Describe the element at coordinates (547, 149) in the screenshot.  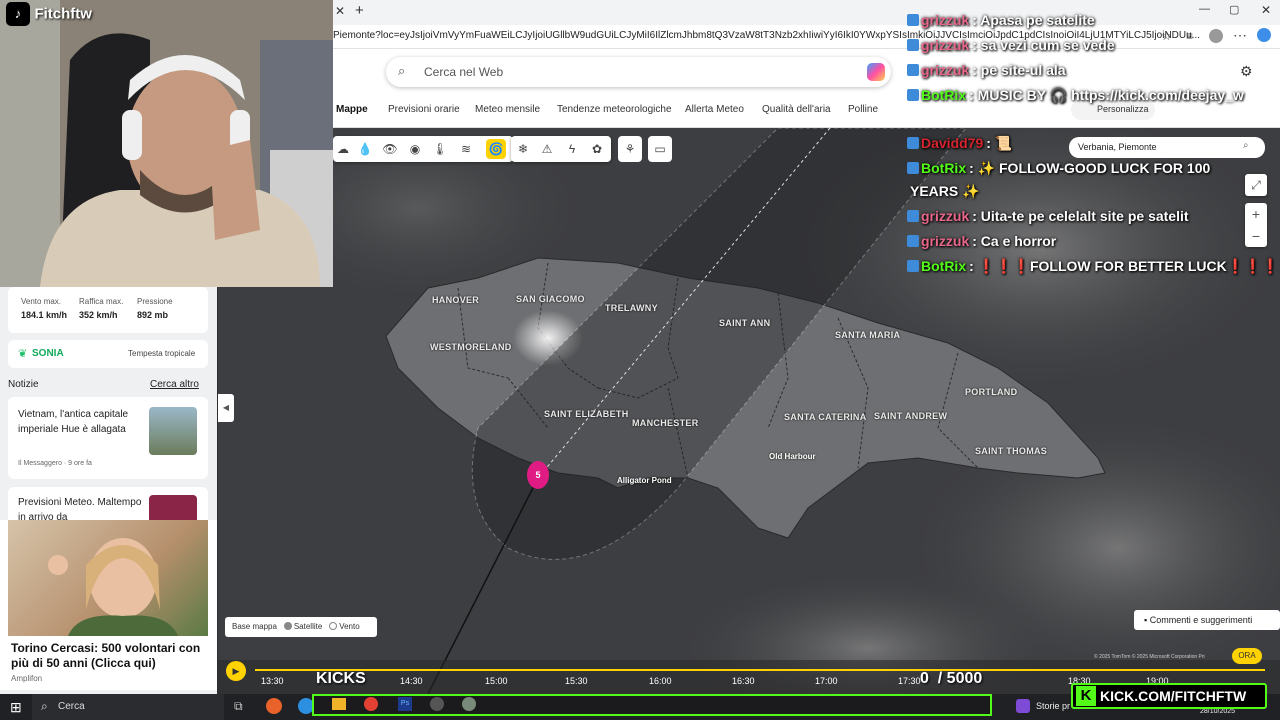
I see `alert-icon: ⚠` at that location.